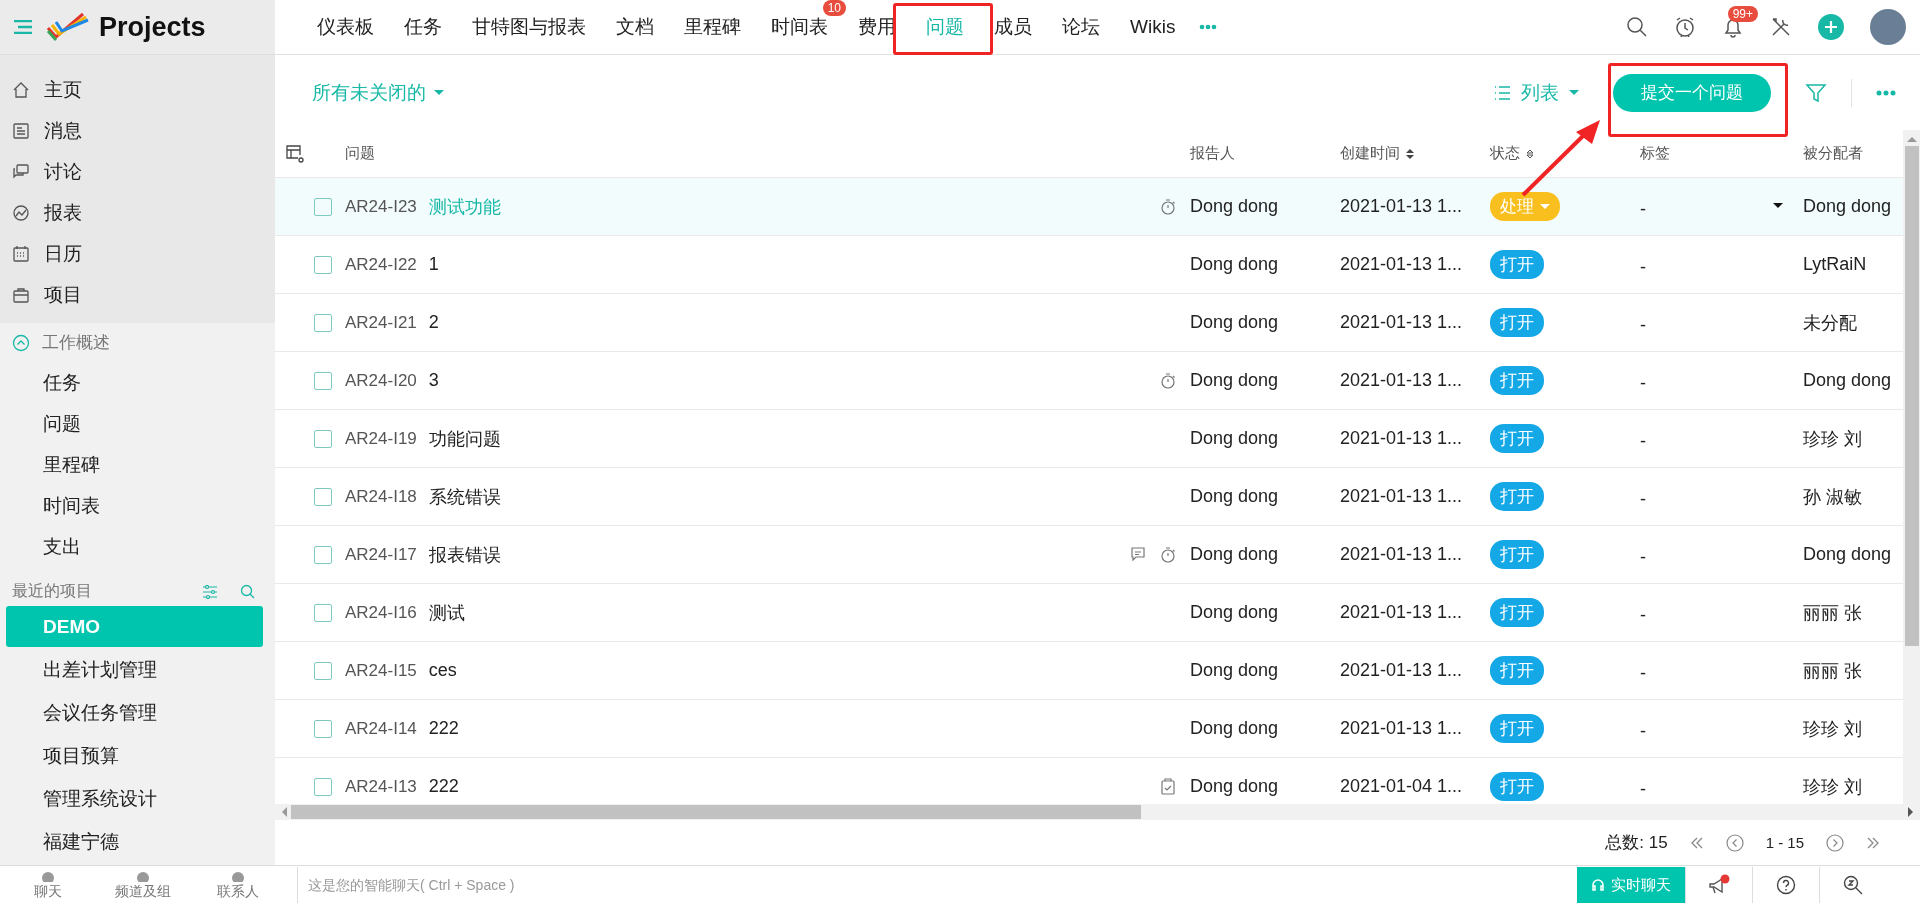 This screenshot has width=1920, height=903. Describe the element at coordinates (134, 755) in the screenshot. I see `project-item: 项目预算` at that location.